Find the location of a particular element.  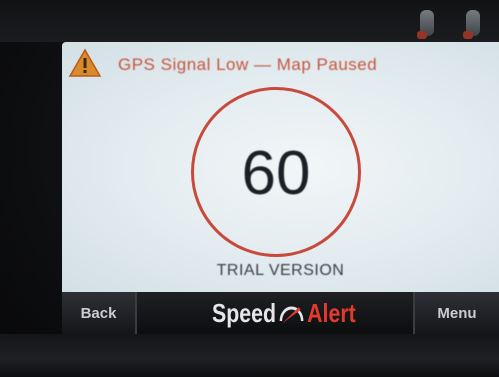

speed-limit-value: 60 is located at coordinates (276, 173).